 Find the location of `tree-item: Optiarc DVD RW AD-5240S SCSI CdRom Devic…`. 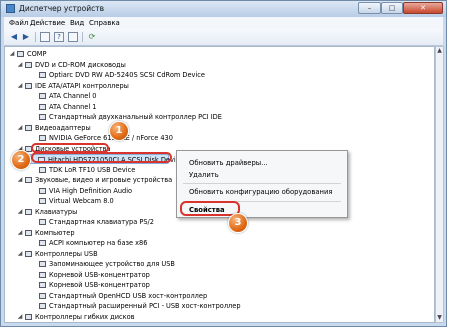

tree-item: Optiarc DVD RW AD-5240S SCSI CdRom Devic… is located at coordinates (231, 75).